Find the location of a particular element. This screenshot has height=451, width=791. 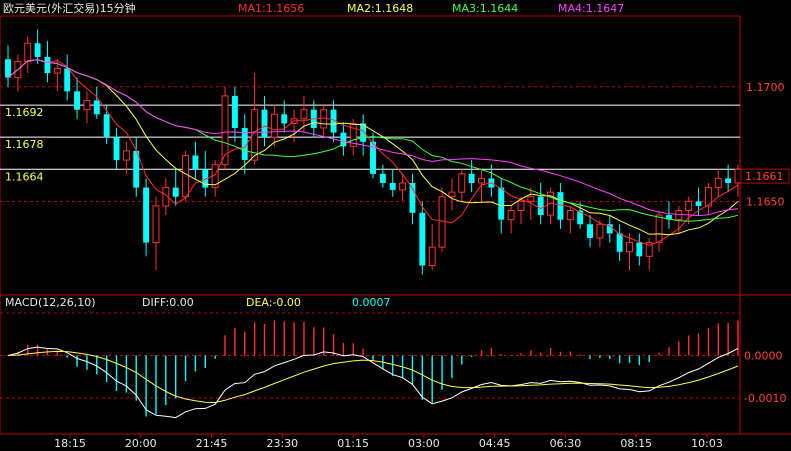

time-label-0: 18:15 is located at coordinates (70, 443).